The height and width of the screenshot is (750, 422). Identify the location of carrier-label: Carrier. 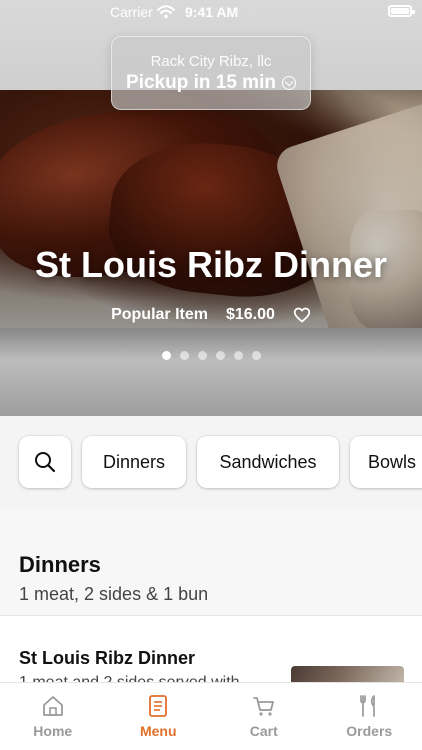
(131, 12).